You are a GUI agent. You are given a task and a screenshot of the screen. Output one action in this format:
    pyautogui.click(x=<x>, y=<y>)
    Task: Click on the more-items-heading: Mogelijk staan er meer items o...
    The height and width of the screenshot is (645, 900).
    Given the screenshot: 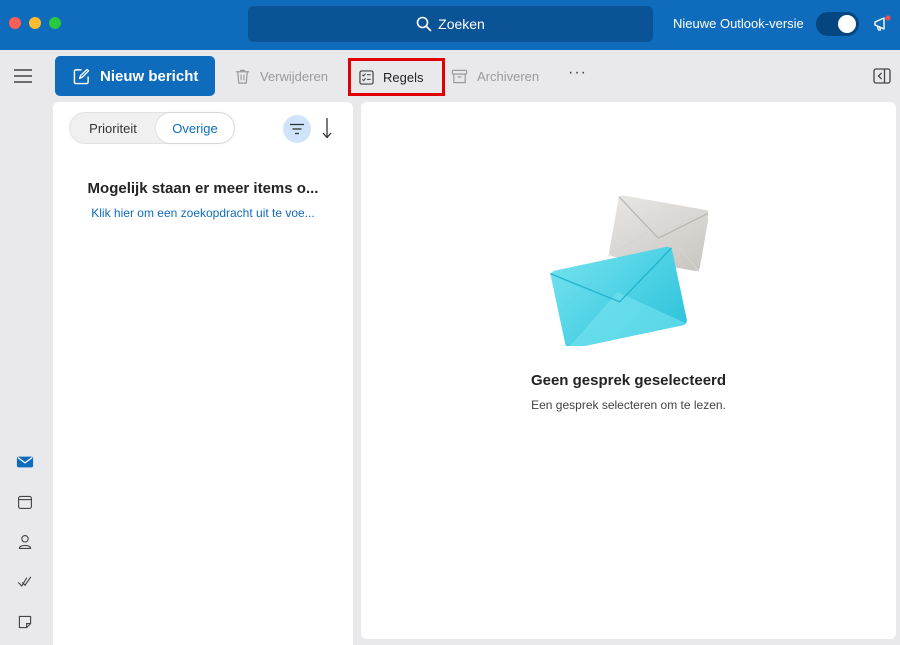 What is the action you would take?
    pyautogui.click(x=203, y=188)
    